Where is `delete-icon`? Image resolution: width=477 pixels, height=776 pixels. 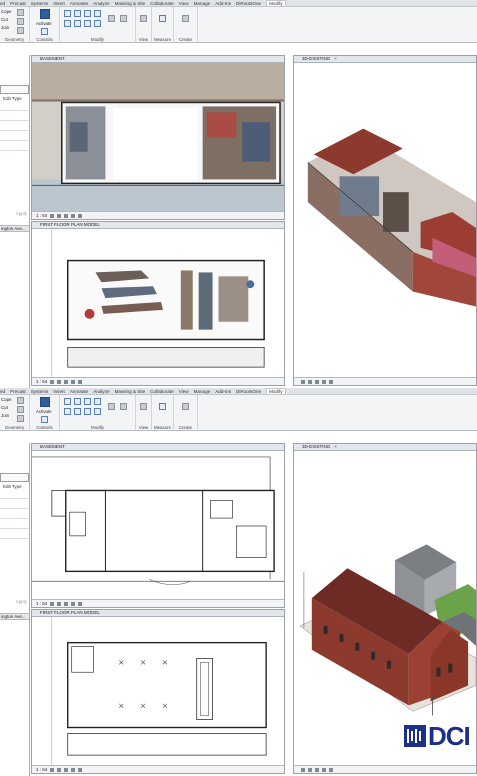 delete-icon is located at coordinates (123, 18).